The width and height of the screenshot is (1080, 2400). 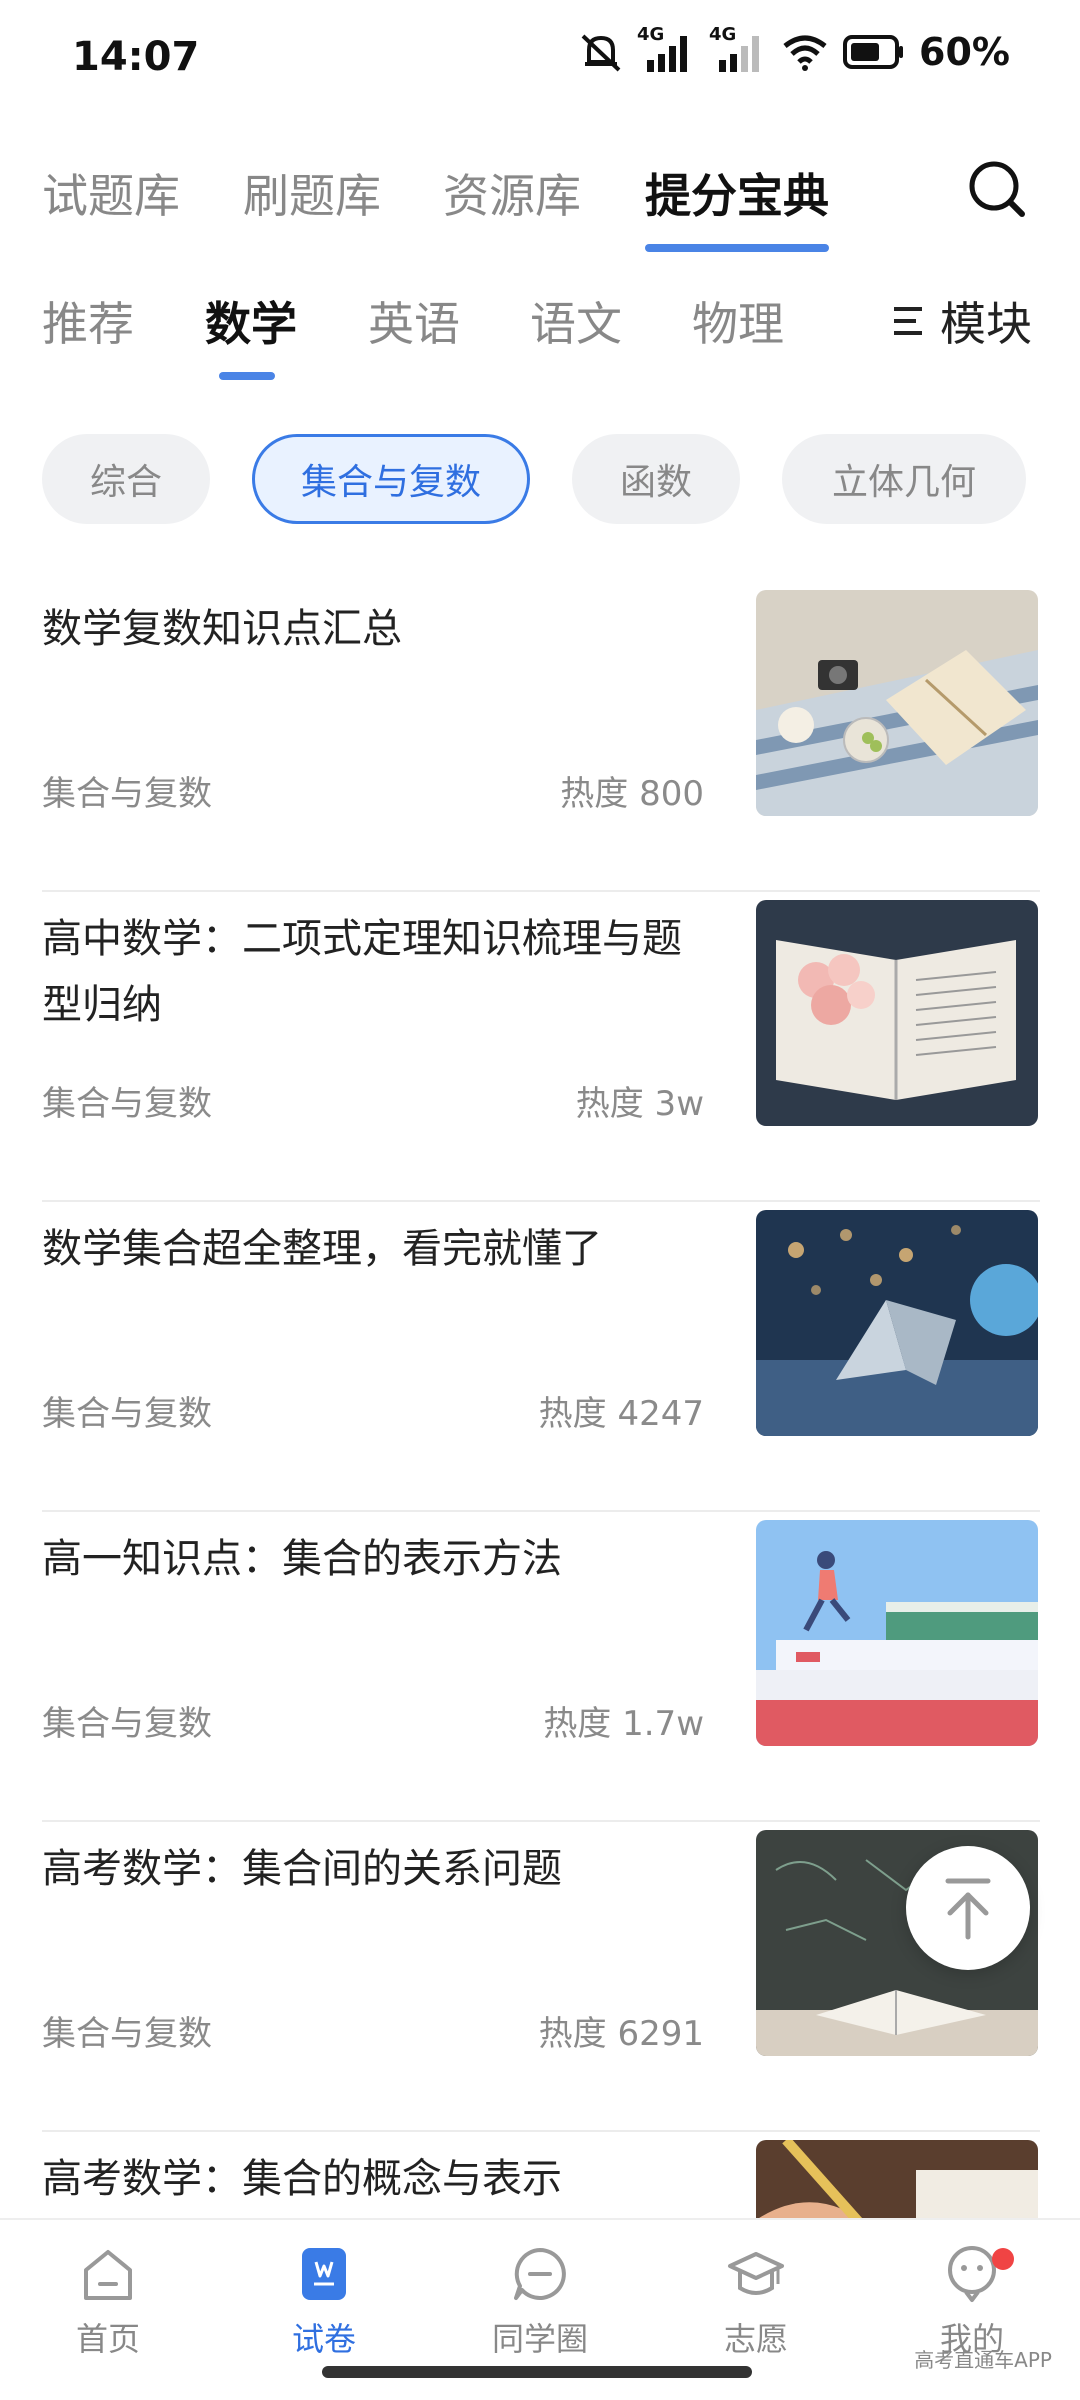 I want to click on nav-label: 首页, so click(x=107, y=2339).